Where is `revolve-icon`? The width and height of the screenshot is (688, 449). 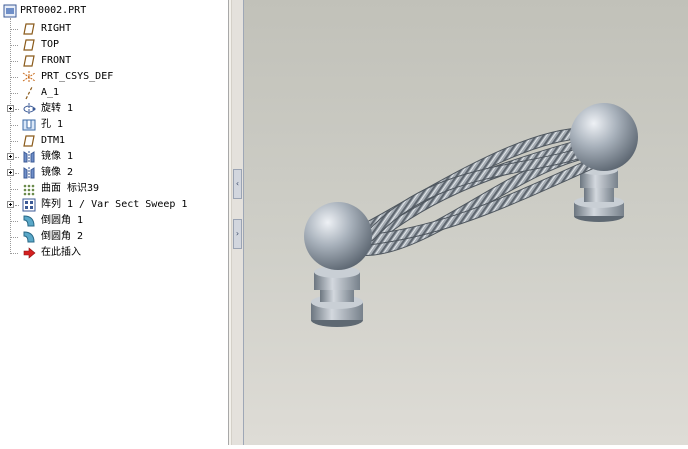
revolve-icon is located at coordinates (29, 109).